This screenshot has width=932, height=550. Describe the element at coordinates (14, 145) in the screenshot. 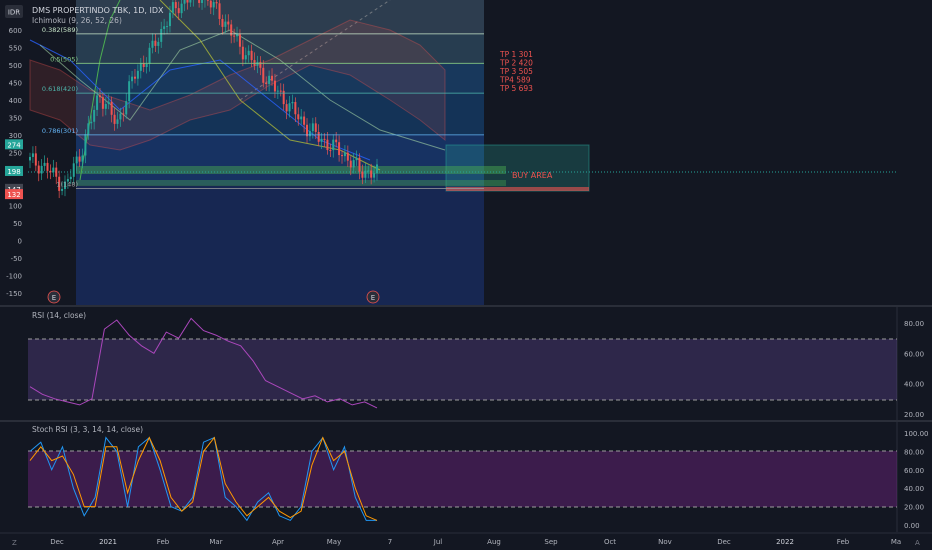

I see `price-badge-text: 274` at that location.